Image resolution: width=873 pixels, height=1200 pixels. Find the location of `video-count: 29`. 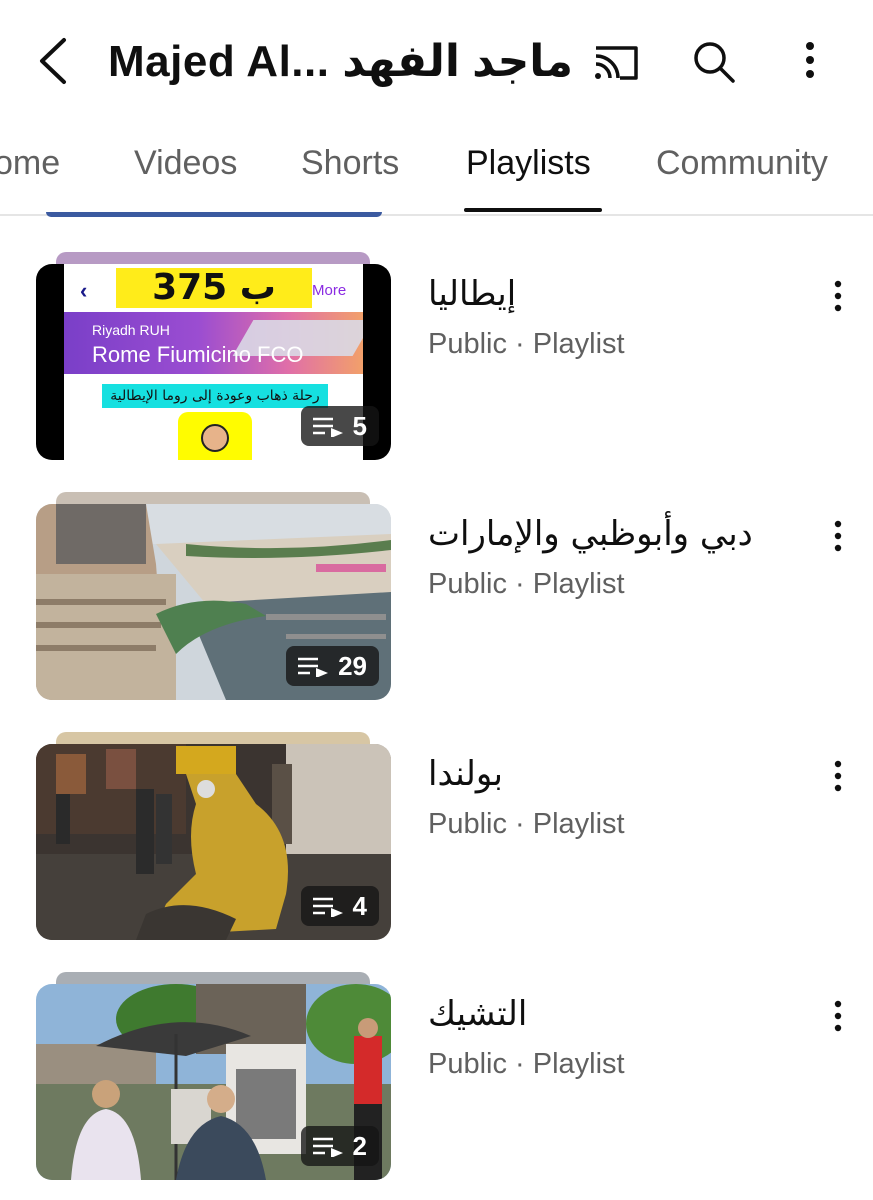

video-count: 29 is located at coordinates (352, 665).